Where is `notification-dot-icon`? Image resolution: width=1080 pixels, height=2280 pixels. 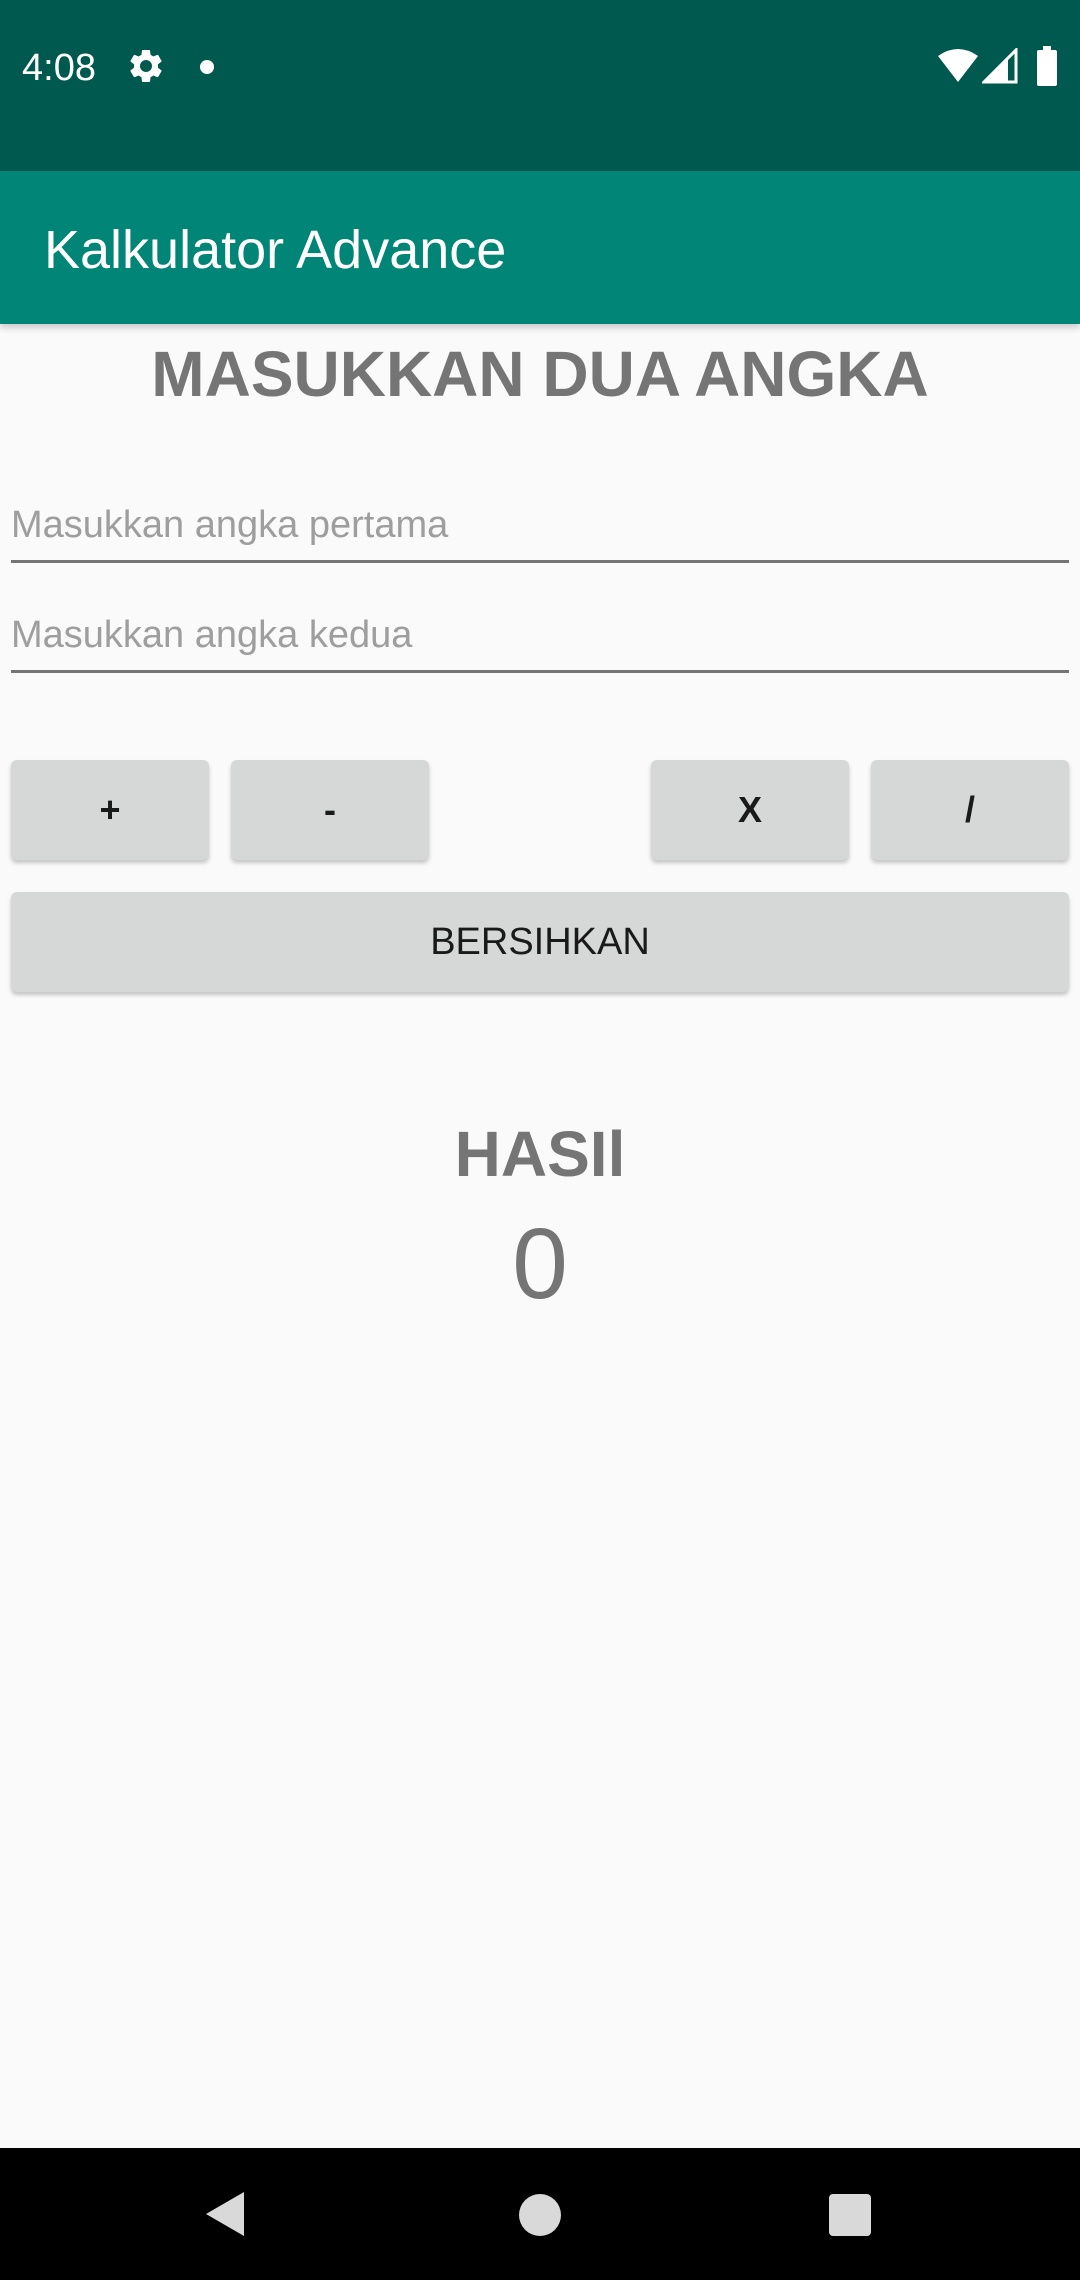
notification-dot-icon is located at coordinates (207, 67).